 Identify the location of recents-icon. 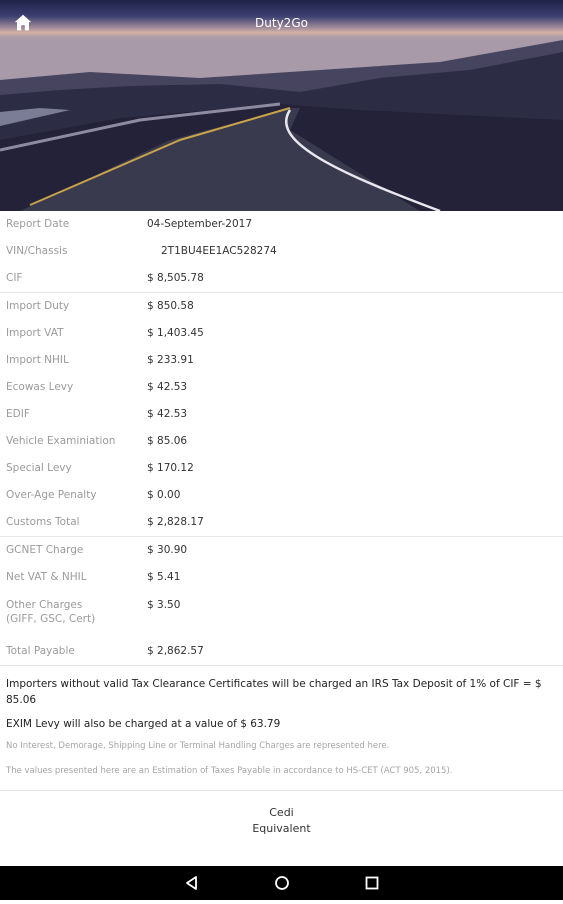
(372, 883).